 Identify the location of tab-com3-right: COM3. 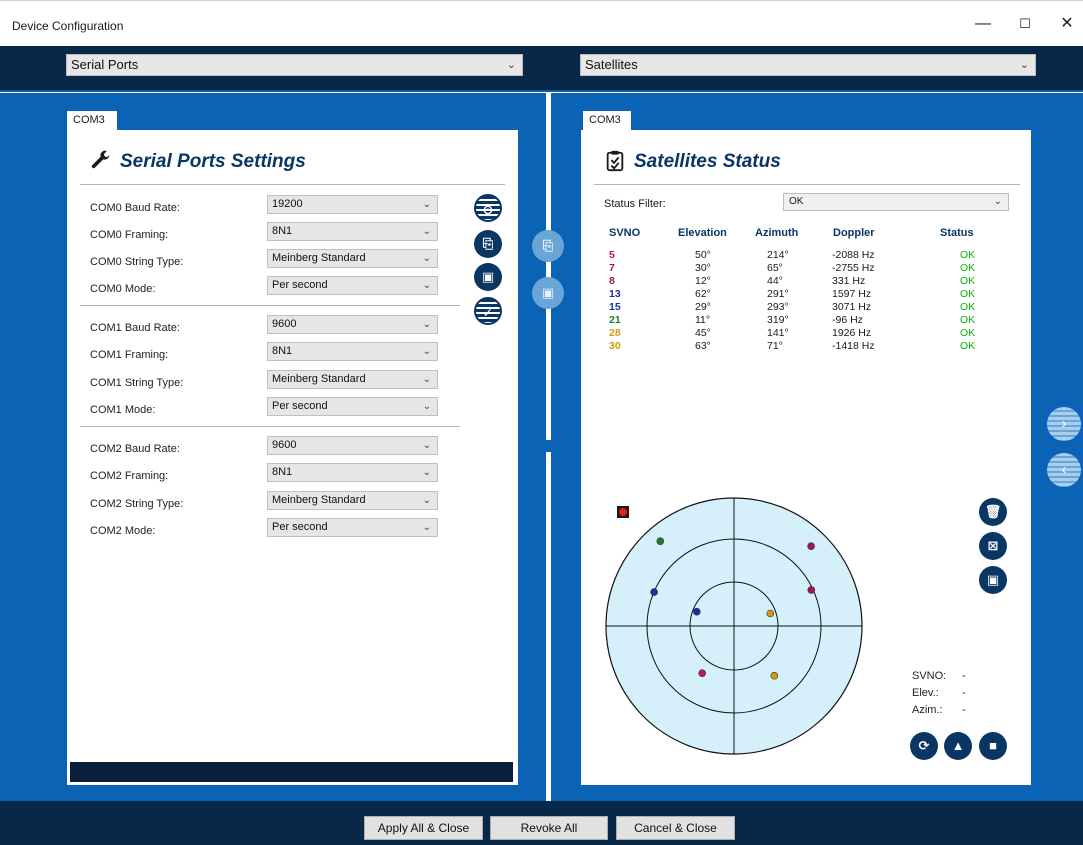
(607, 121).